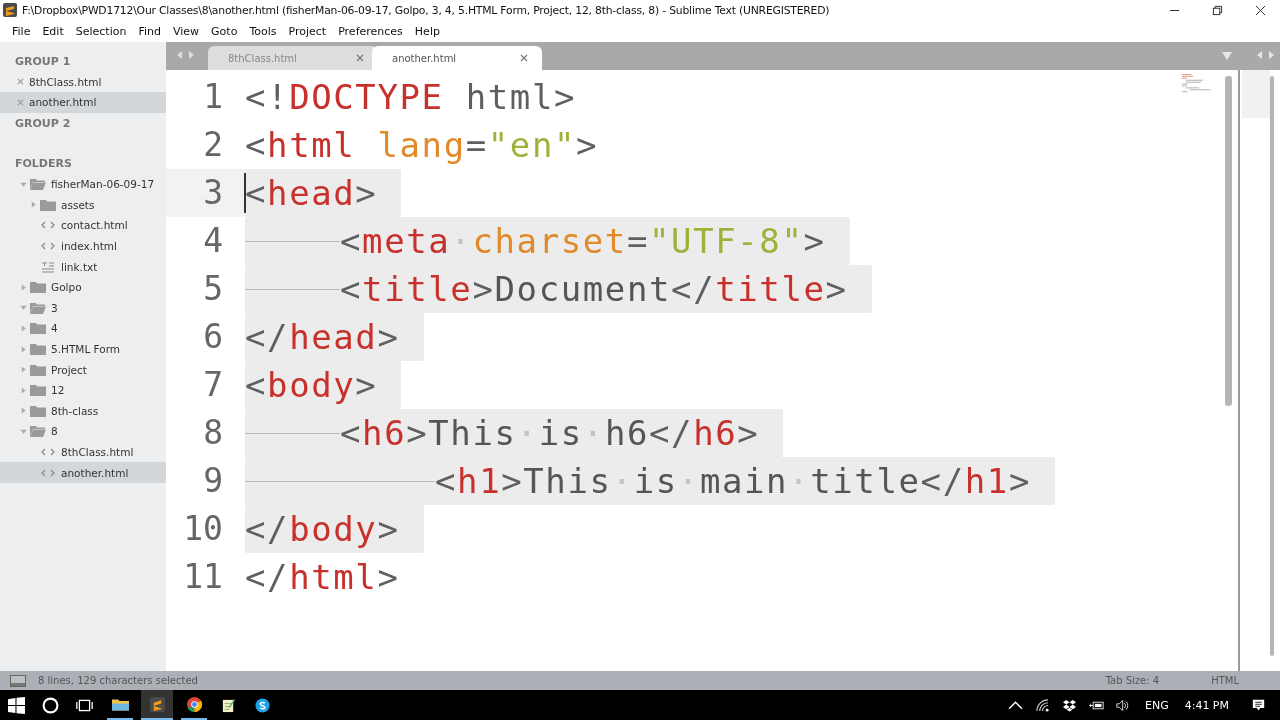 Image resolution: width=1280 pixels, height=720 pixels. Describe the element at coordinates (427, 31) in the screenshot. I see `menu-item: Help` at that location.